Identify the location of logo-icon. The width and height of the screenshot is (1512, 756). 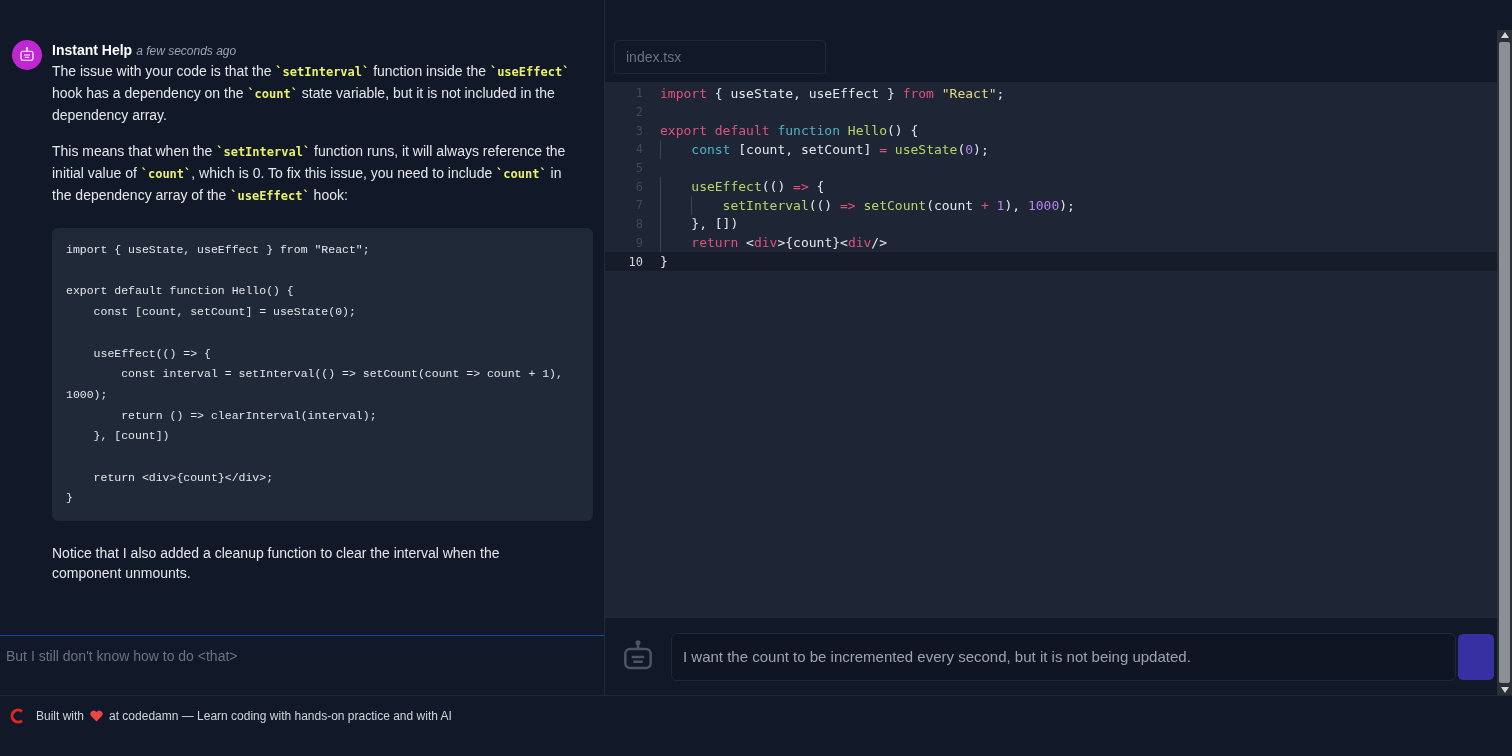
(17, 716).